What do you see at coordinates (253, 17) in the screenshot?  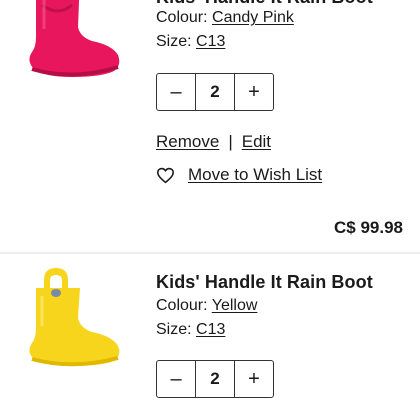 I see `colour-value: Candy Pink` at bounding box center [253, 17].